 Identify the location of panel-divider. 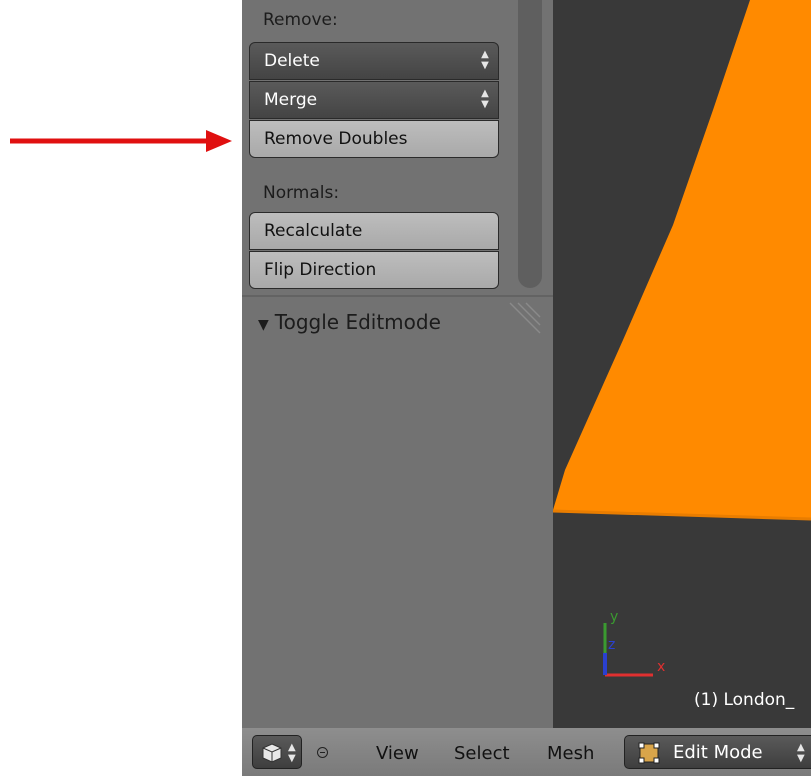
(397, 296).